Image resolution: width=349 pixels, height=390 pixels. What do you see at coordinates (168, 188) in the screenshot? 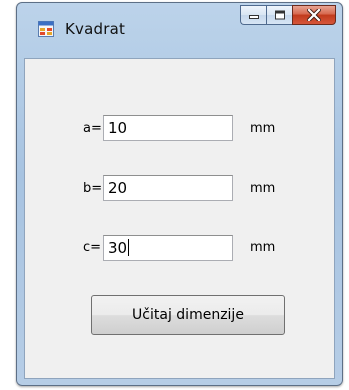
I see `input-b: 20` at bounding box center [168, 188].